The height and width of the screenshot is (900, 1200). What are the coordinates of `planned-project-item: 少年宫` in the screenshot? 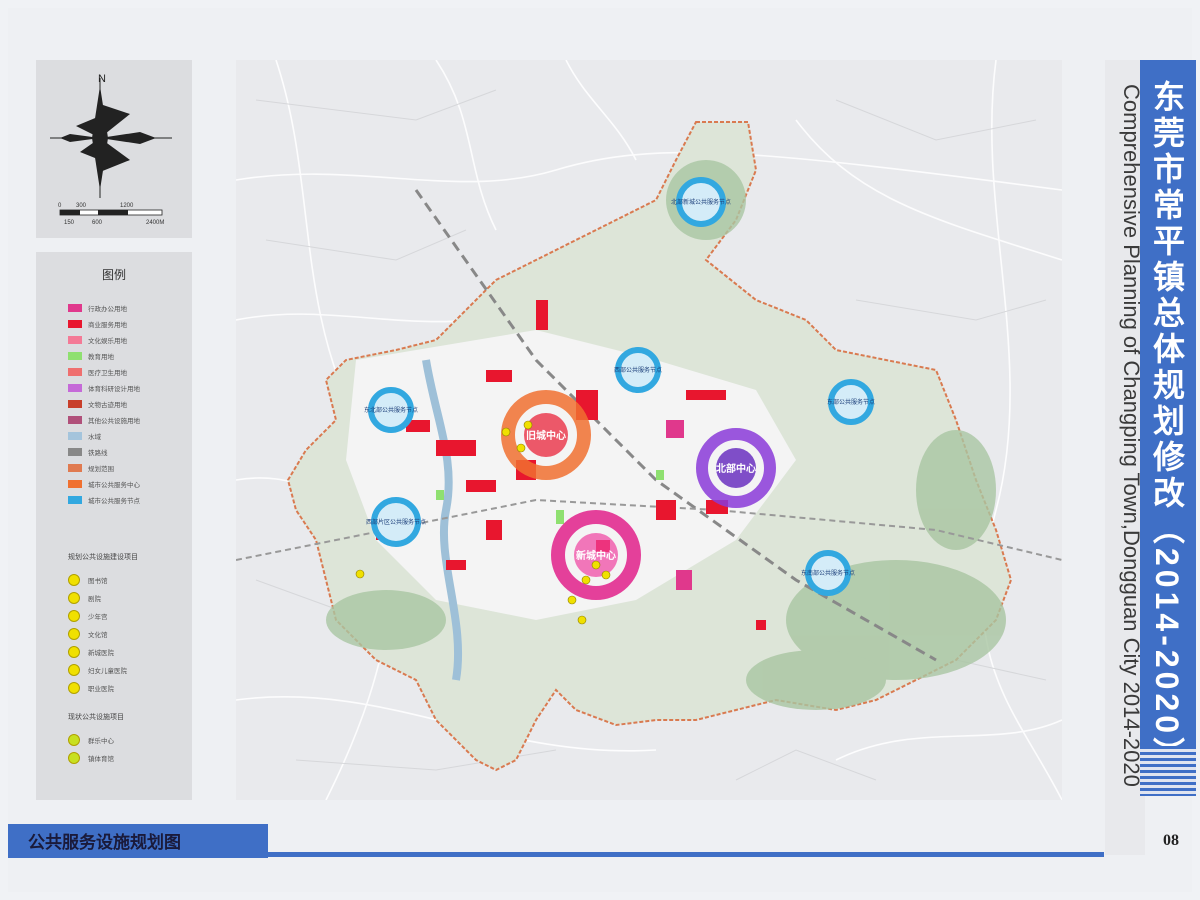 It's located at (88, 615).